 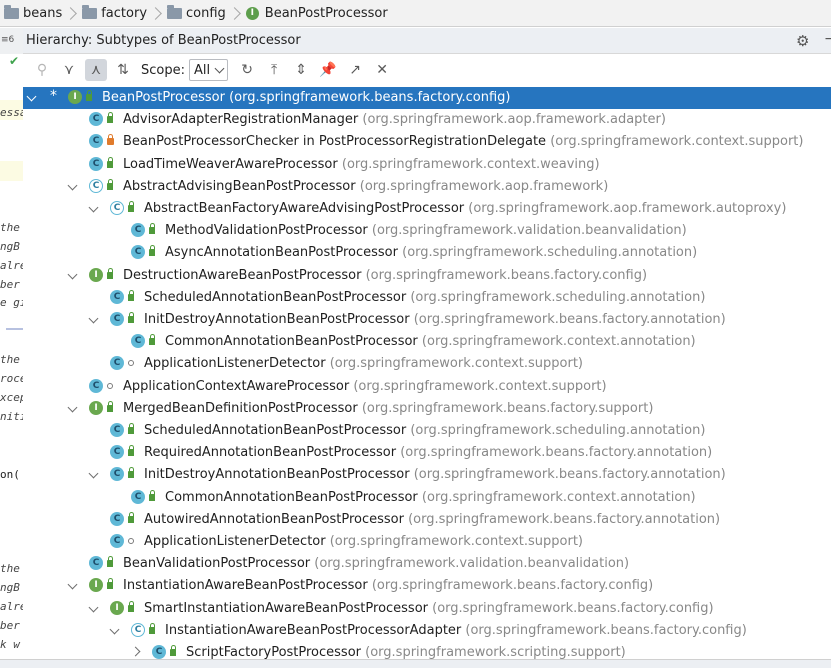 I want to click on refresh-icon: ↻, so click(x=247, y=70).